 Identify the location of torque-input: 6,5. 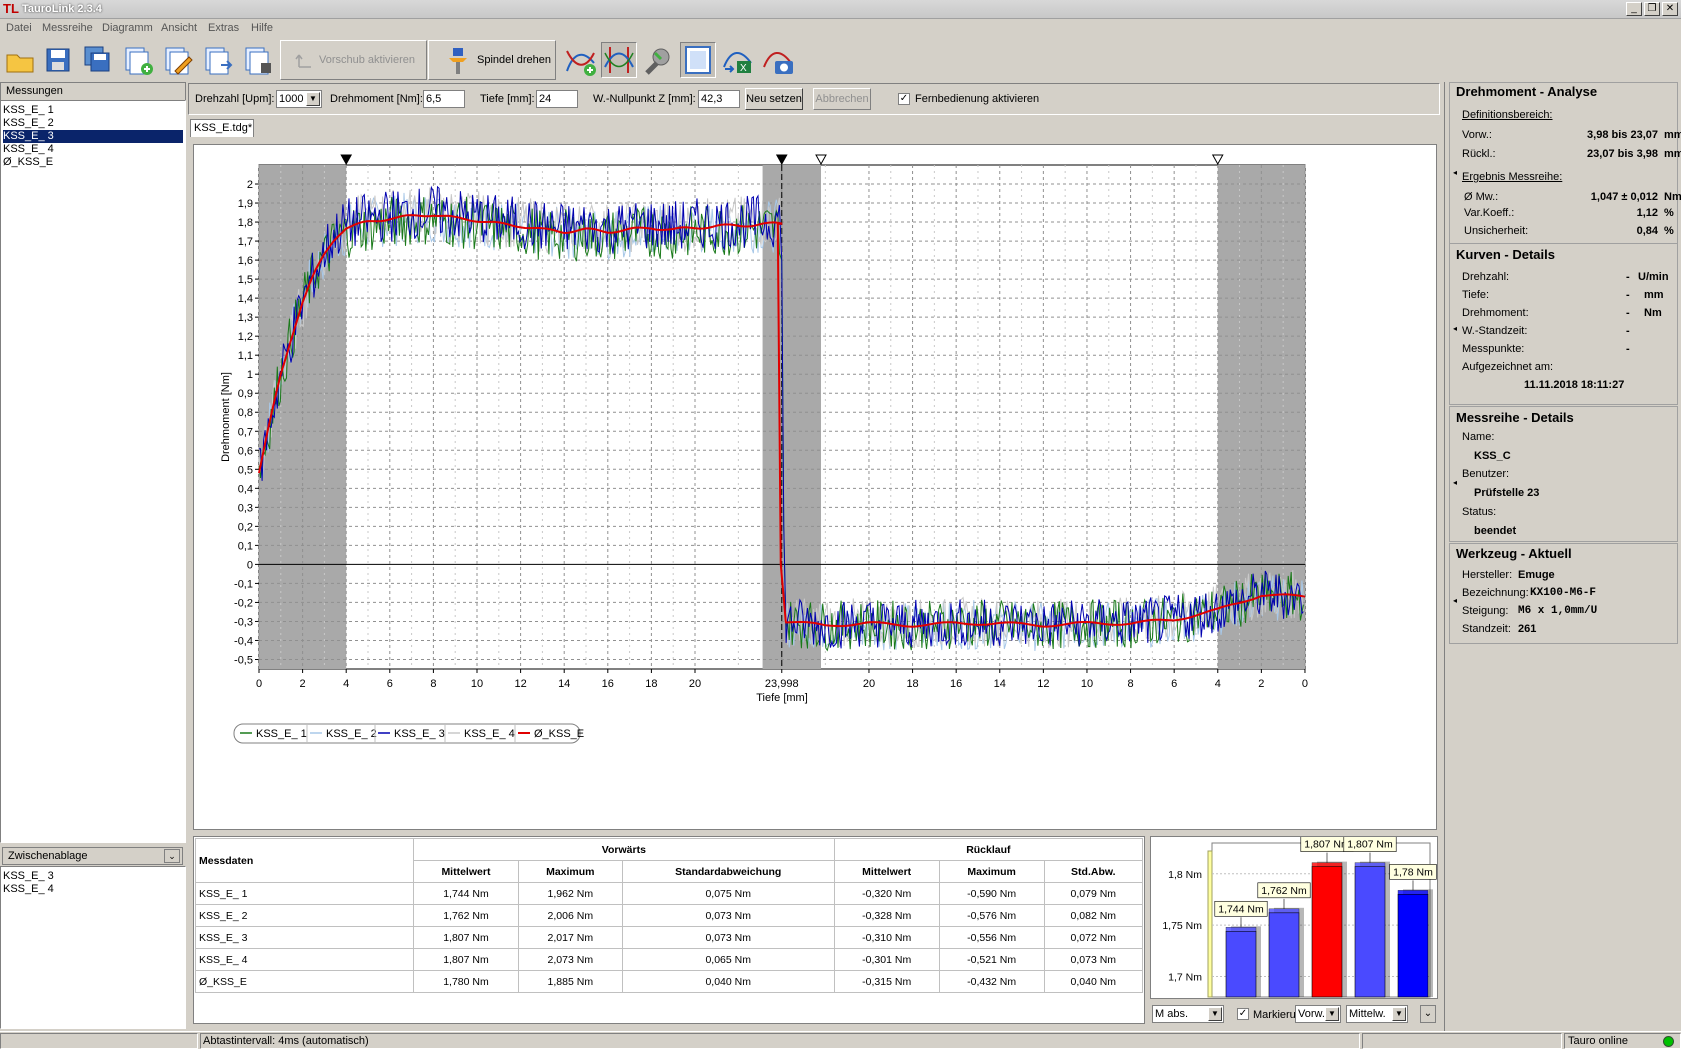
(444, 99).